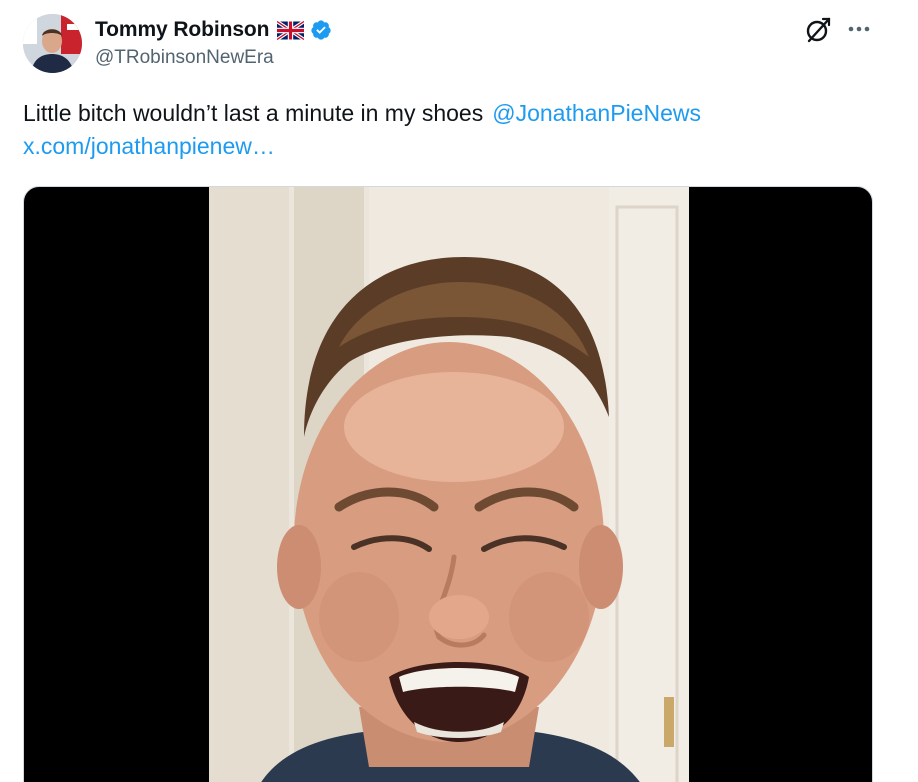  Describe the element at coordinates (321, 30) in the screenshot. I see `verified-badge-icon` at that location.